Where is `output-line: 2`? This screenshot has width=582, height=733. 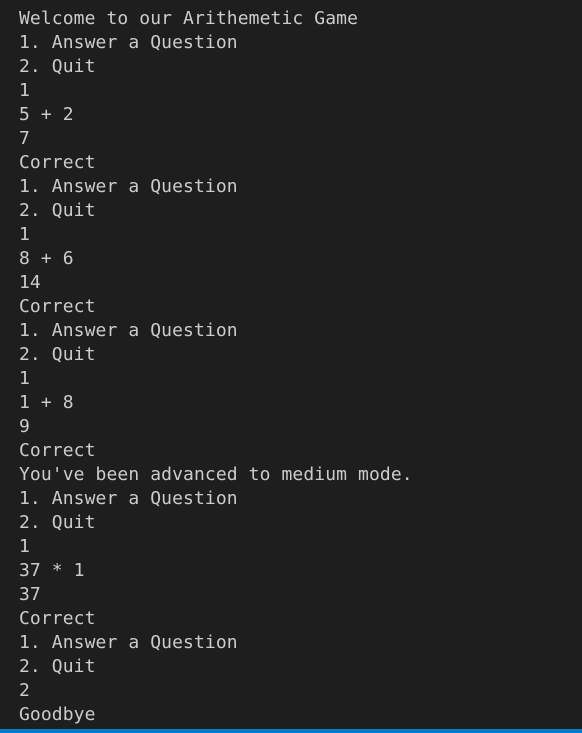 output-line: 2 is located at coordinates (24, 690).